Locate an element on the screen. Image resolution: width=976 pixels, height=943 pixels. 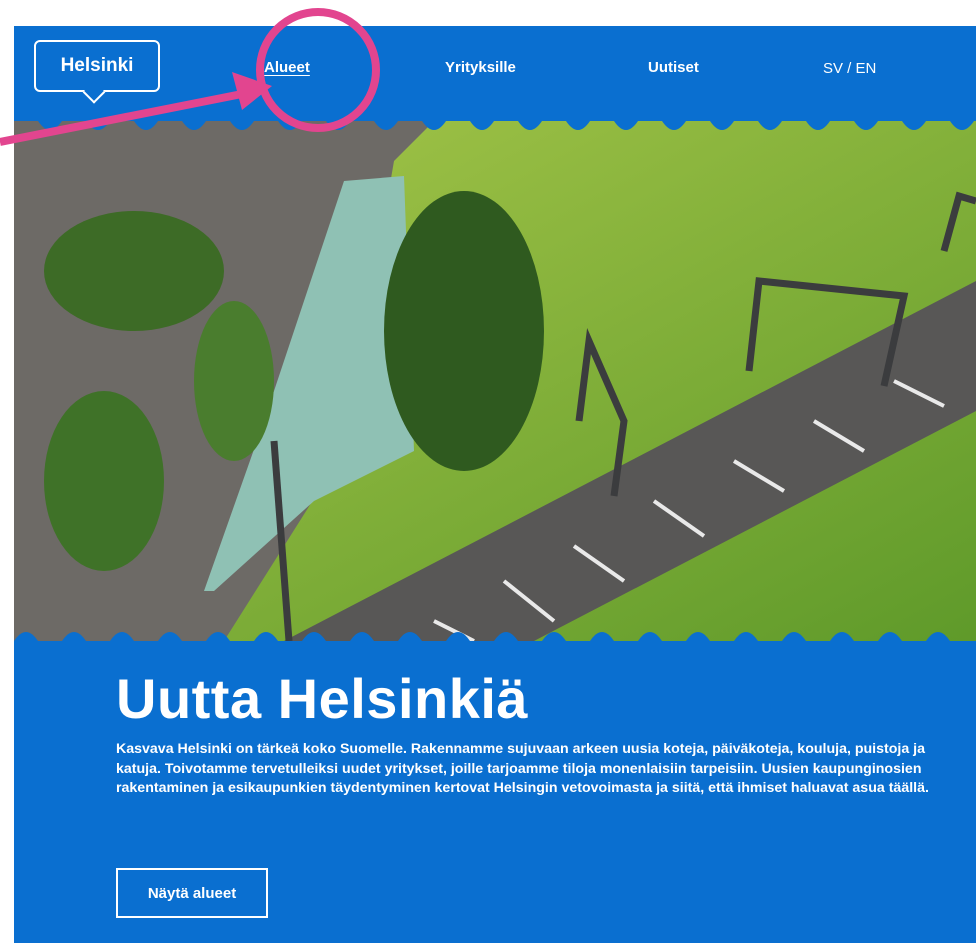
show-areas-button: Näytä alueet is located at coordinates (192, 893).